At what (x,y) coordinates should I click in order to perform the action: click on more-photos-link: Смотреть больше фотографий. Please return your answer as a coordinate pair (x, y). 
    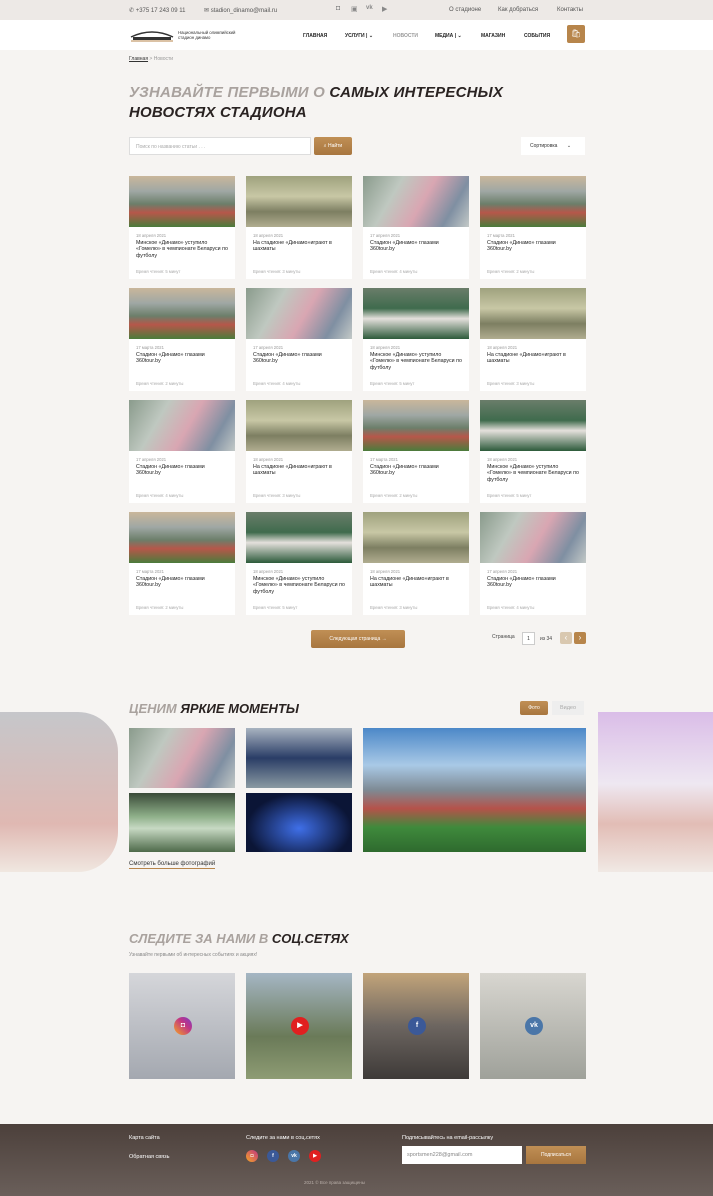
    Looking at the image, I should click on (172, 865).